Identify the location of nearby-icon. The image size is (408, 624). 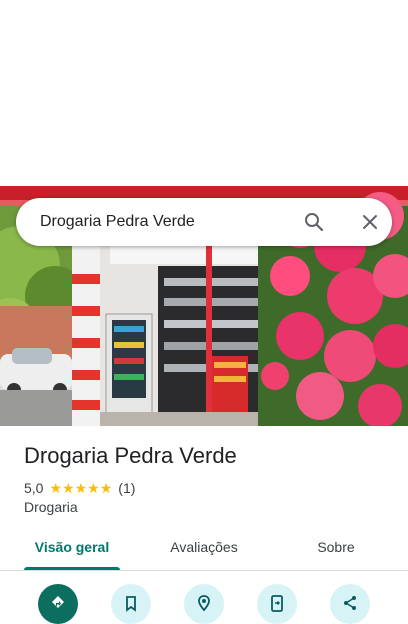
(204, 603).